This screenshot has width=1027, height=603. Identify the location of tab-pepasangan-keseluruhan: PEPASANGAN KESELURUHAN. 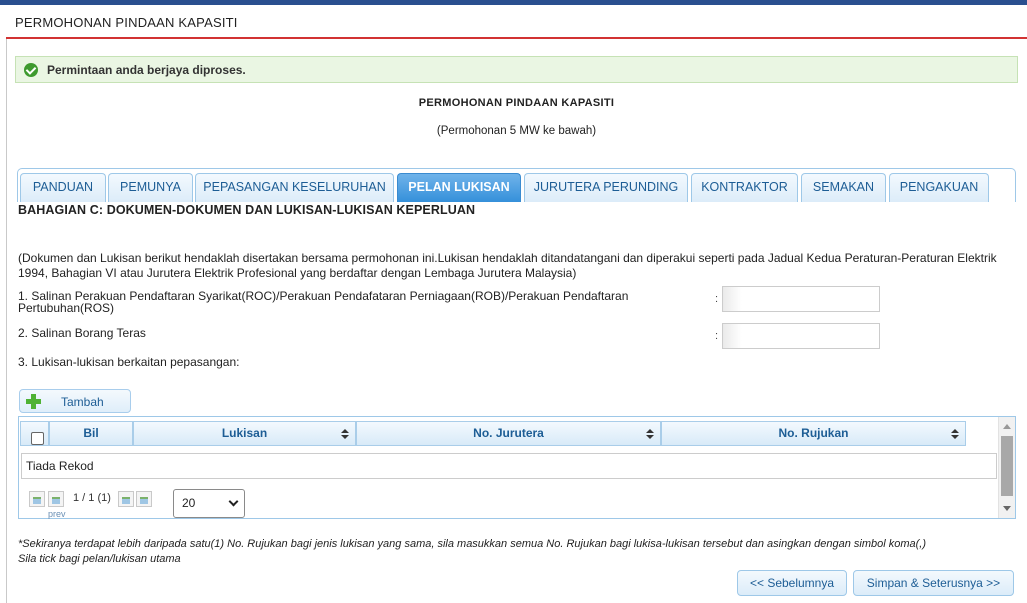
(294, 187).